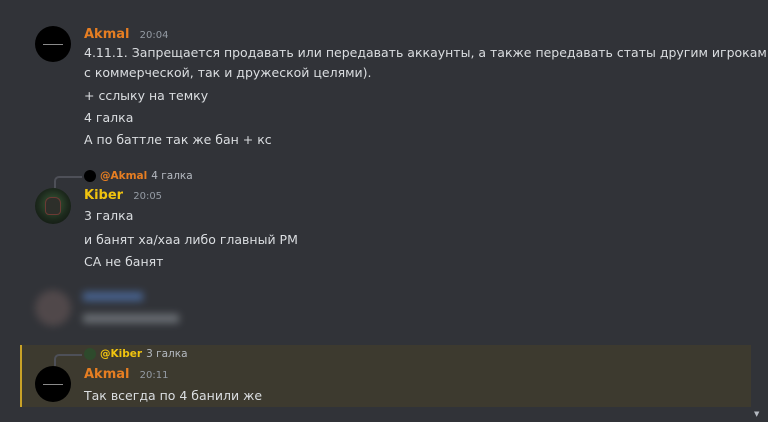 This screenshot has width=768, height=422. Describe the element at coordinates (109, 117) in the screenshot. I see `message-line: 4 галка` at that location.